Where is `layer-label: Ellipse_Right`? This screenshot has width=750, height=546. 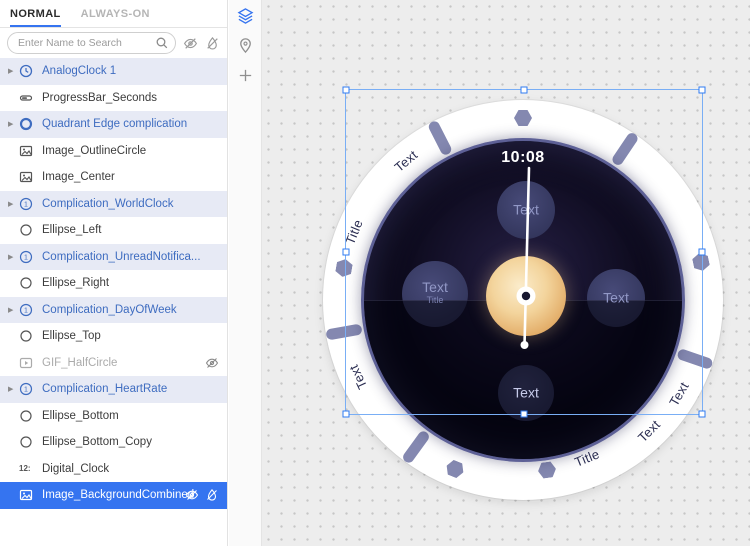 layer-label: Ellipse_Right is located at coordinates (76, 283).